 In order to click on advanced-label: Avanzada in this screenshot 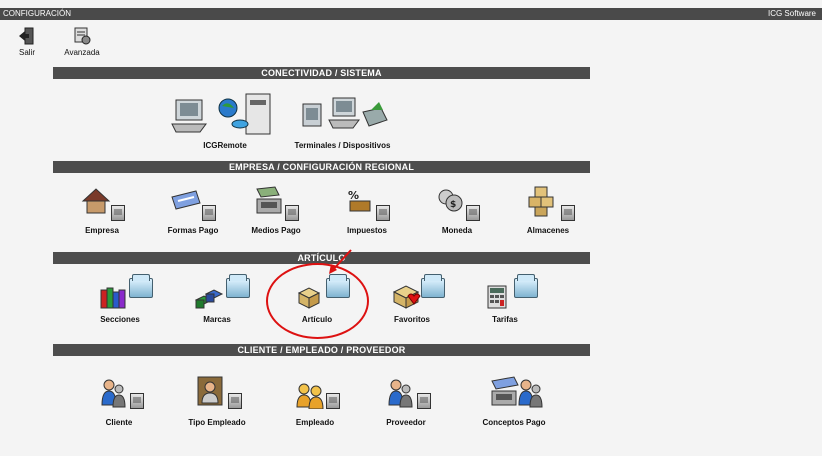, I will do `click(82, 52)`.